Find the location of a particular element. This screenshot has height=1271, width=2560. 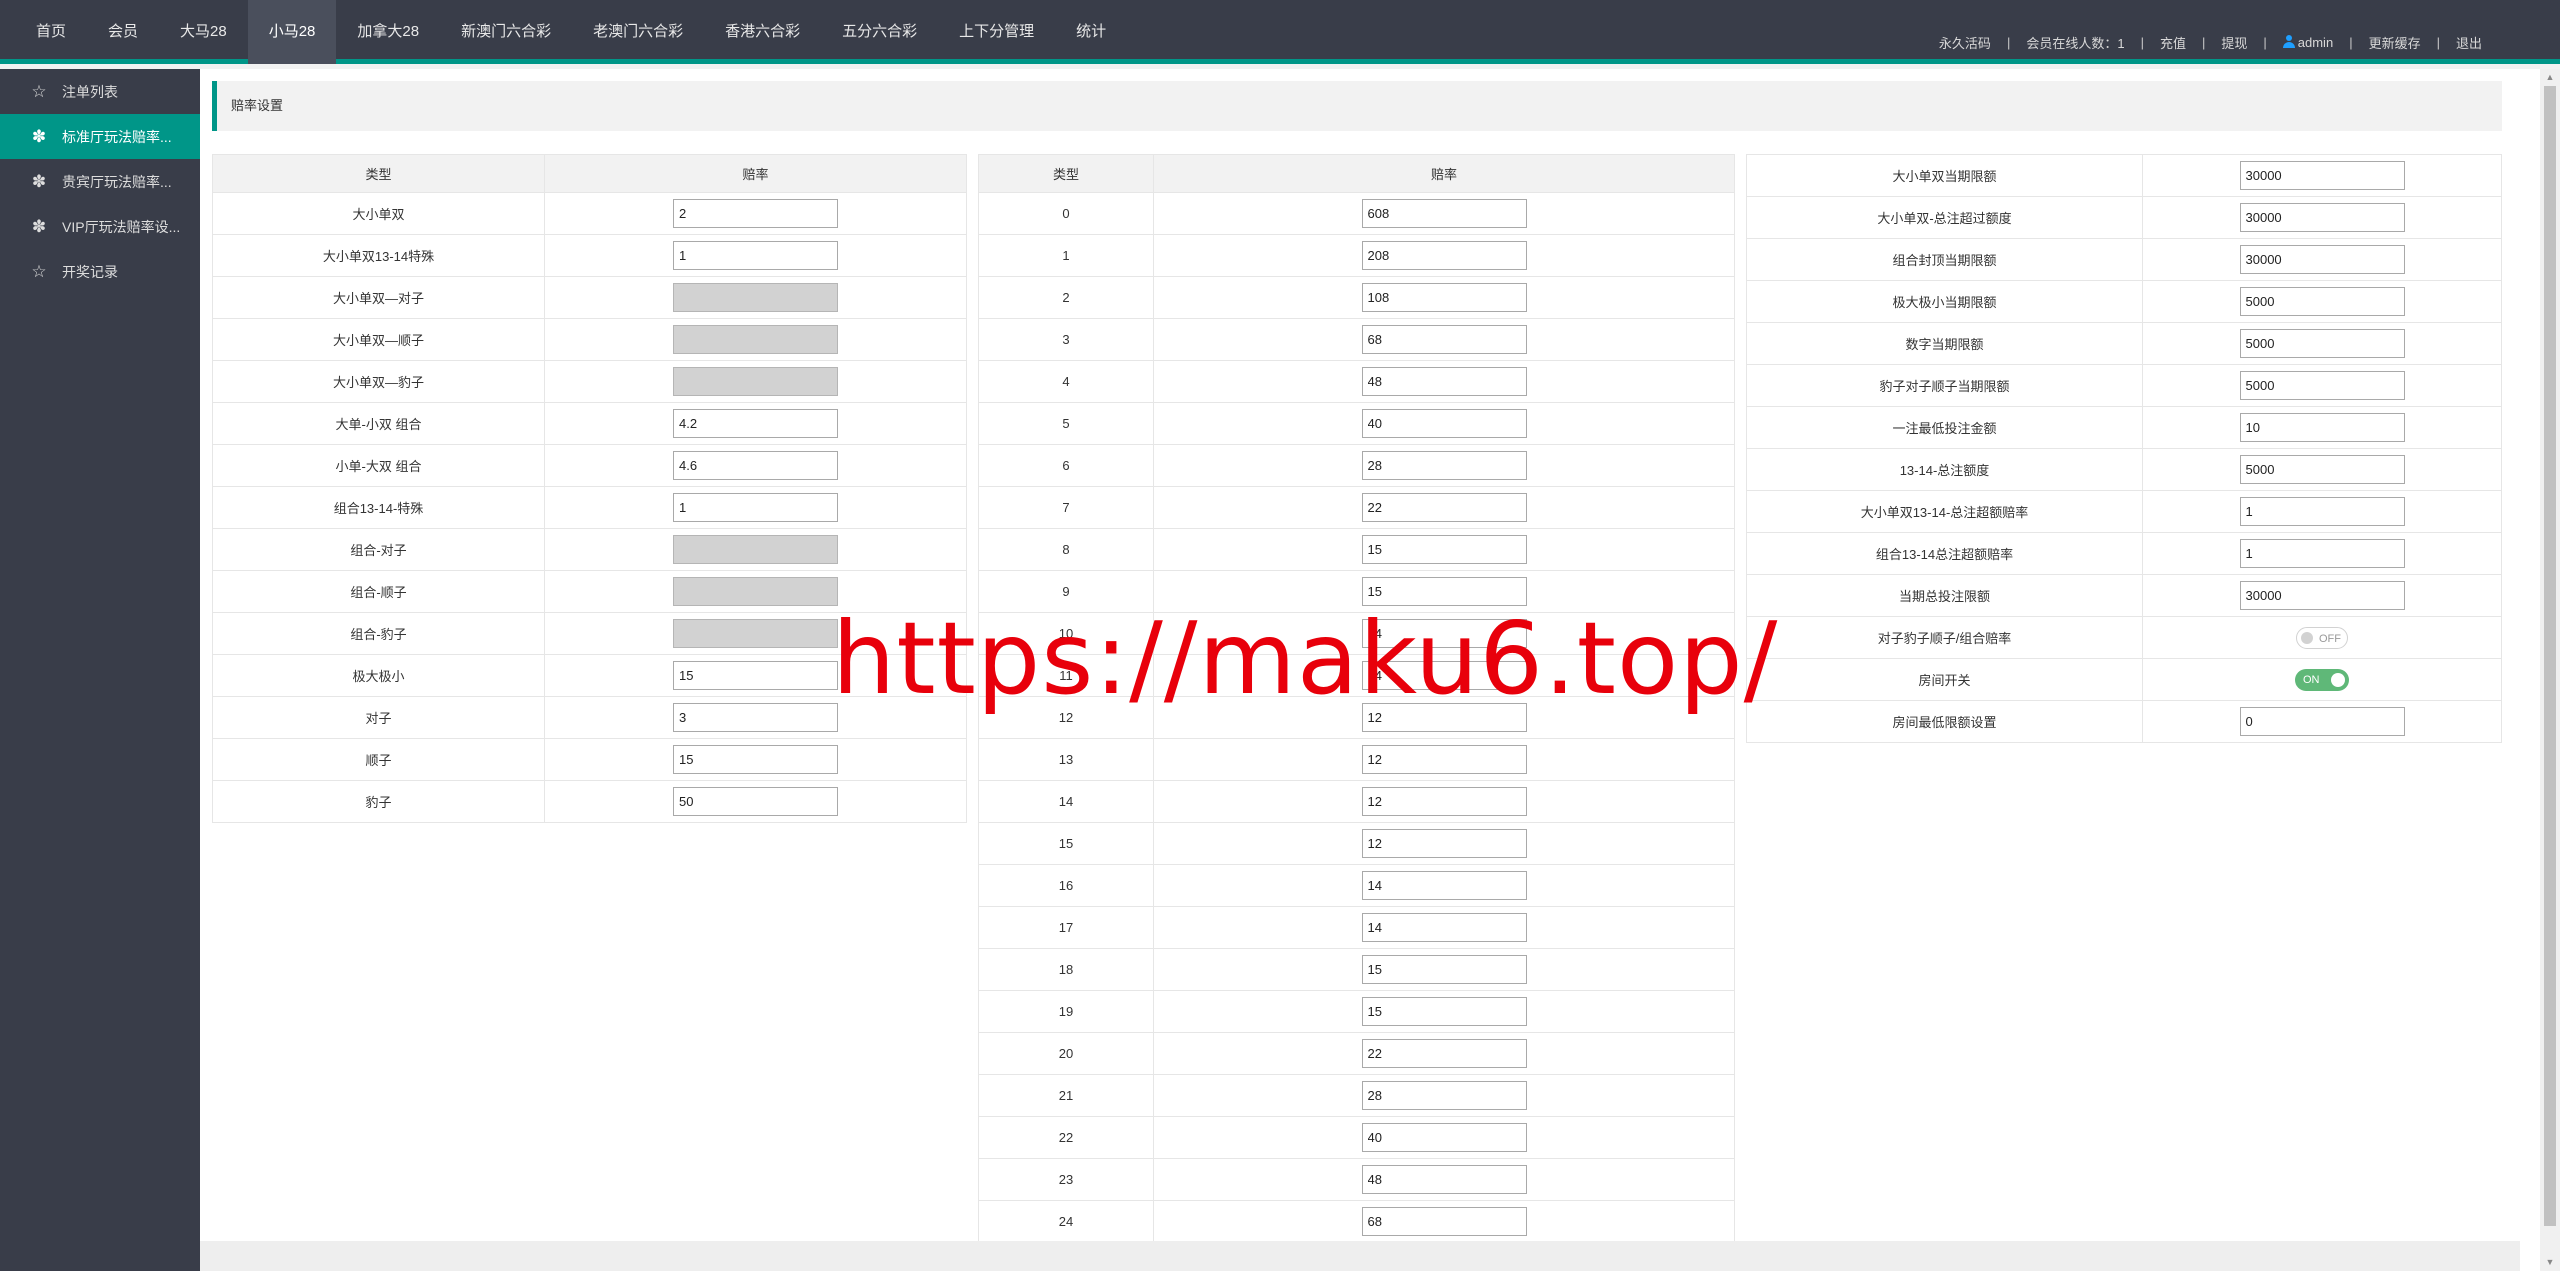

bet-type-label: 豹子 is located at coordinates (378, 801).